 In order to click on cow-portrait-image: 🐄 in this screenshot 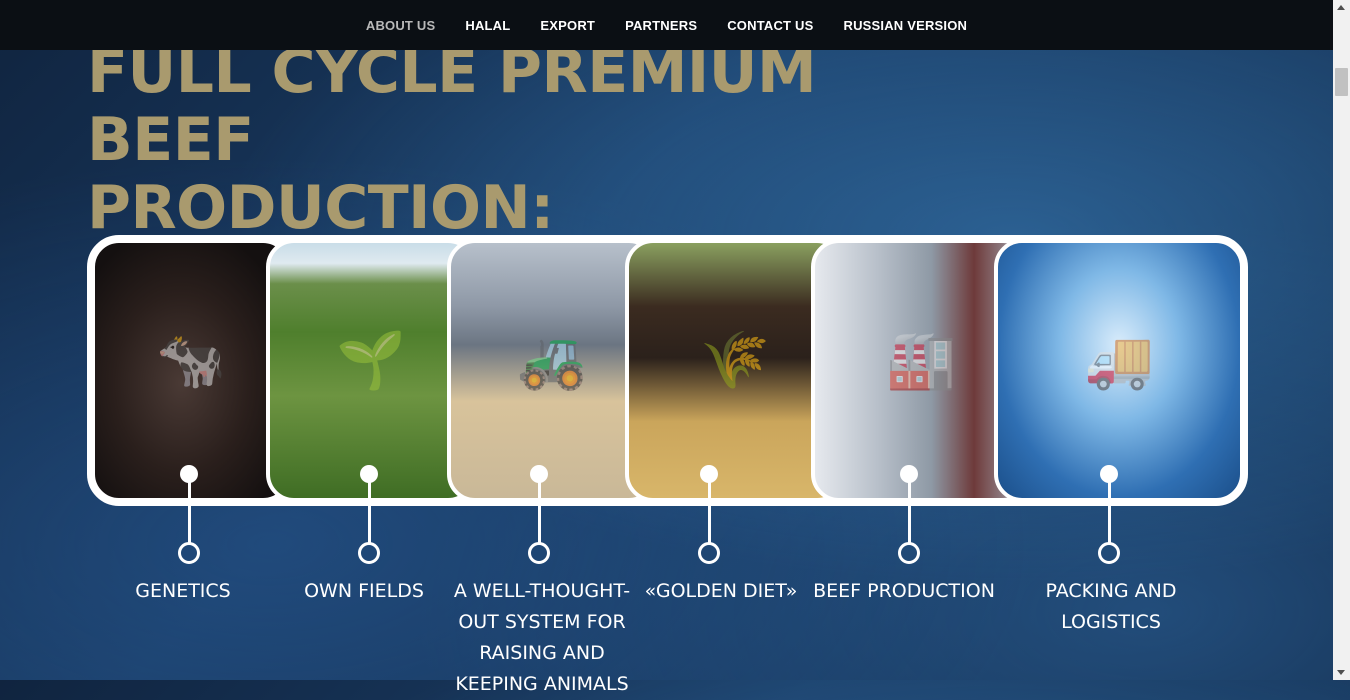, I will do `click(191, 370)`.